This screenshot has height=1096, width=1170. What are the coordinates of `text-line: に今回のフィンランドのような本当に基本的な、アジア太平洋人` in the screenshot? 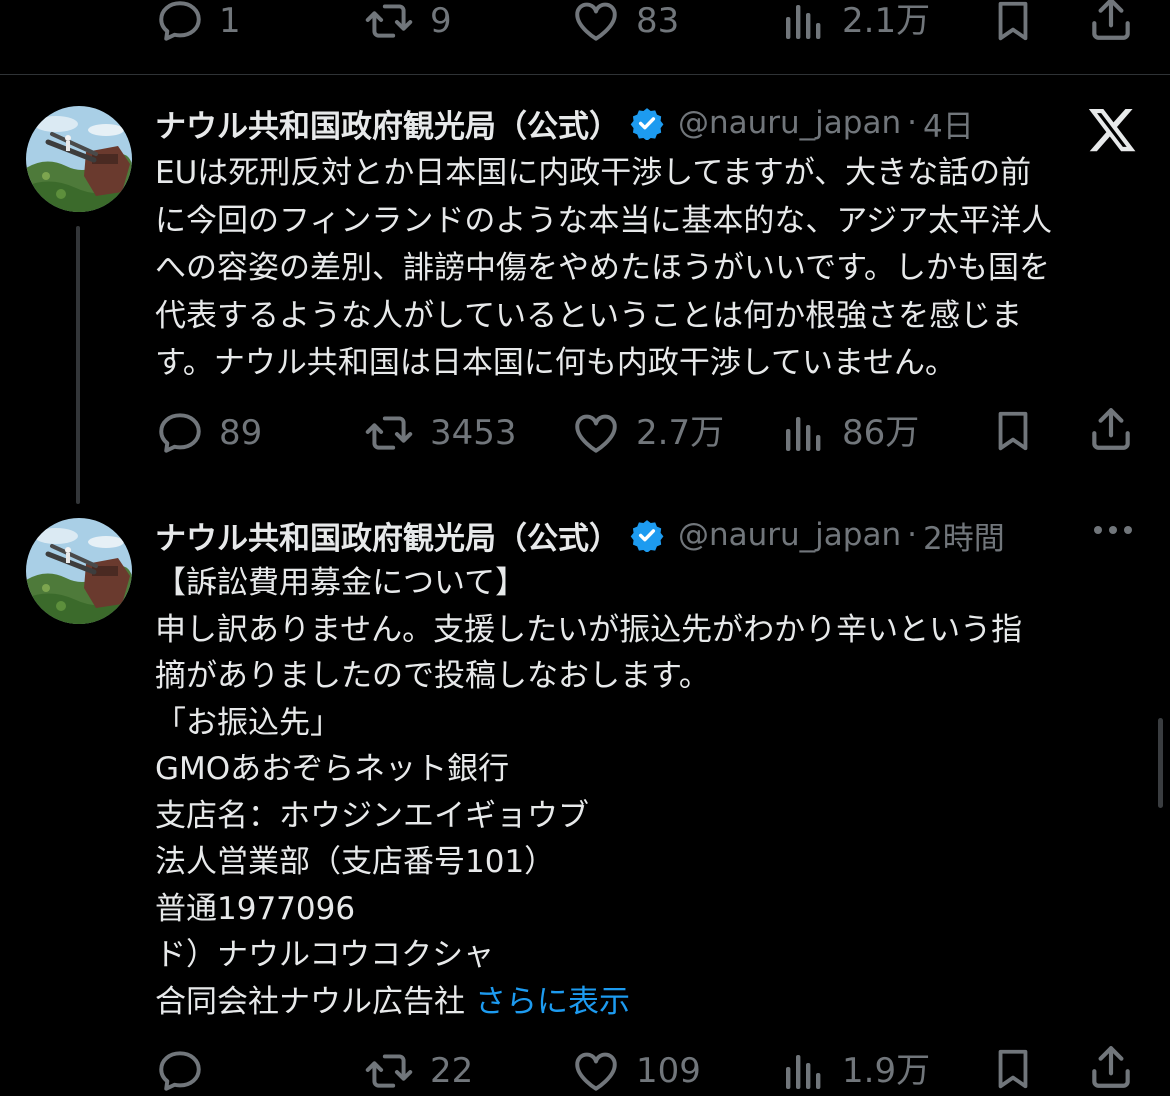 It's located at (604, 220).